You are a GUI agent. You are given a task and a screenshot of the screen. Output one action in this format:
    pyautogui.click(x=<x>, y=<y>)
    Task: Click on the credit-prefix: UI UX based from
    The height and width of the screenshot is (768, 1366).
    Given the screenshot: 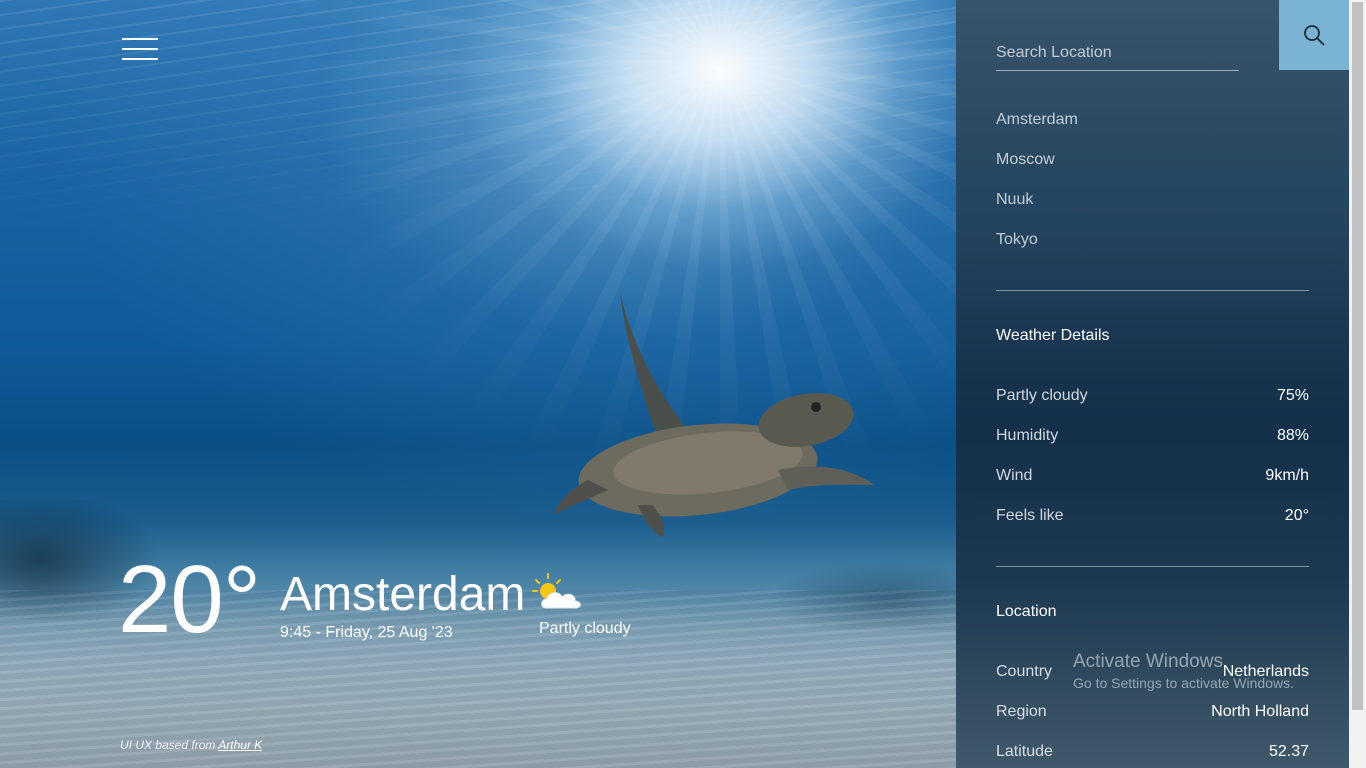 What is the action you would take?
    pyautogui.click(x=168, y=745)
    